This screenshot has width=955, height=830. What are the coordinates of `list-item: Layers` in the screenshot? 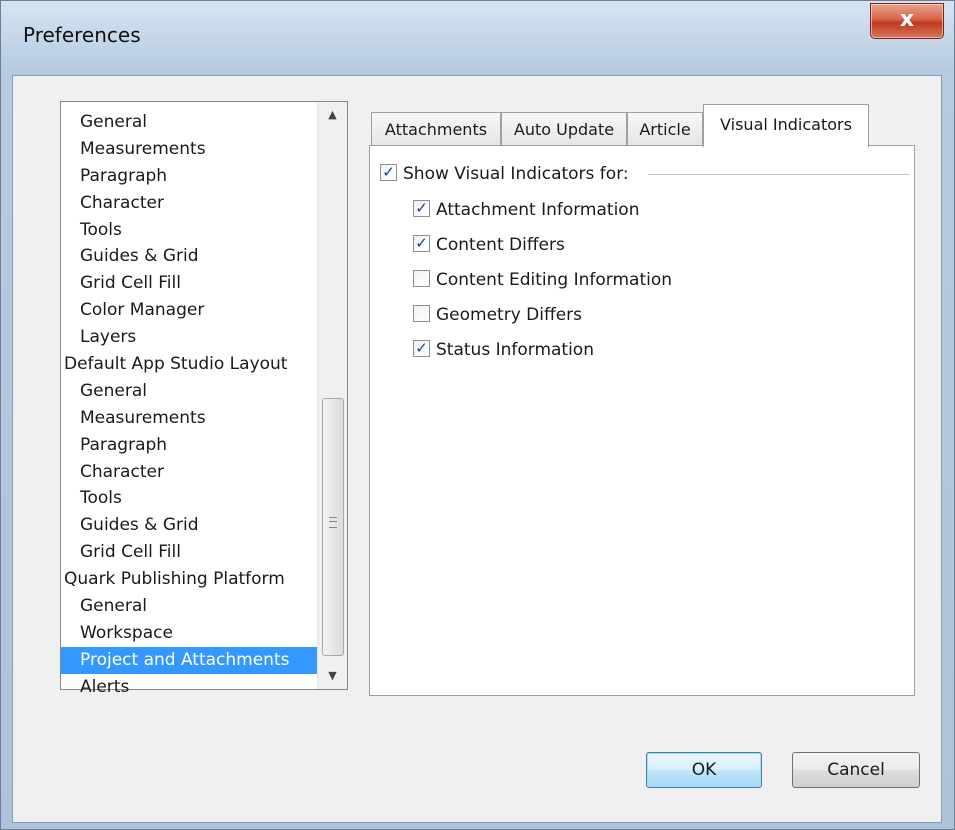 It's located at (189, 337).